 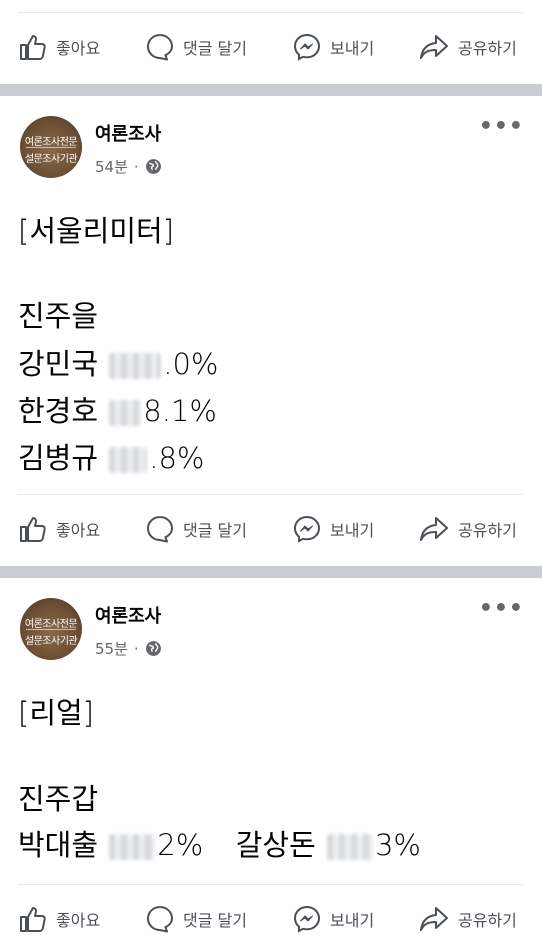 What do you see at coordinates (58, 799) in the screenshot?
I see `post-district: 진주갑` at bounding box center [58, 799].